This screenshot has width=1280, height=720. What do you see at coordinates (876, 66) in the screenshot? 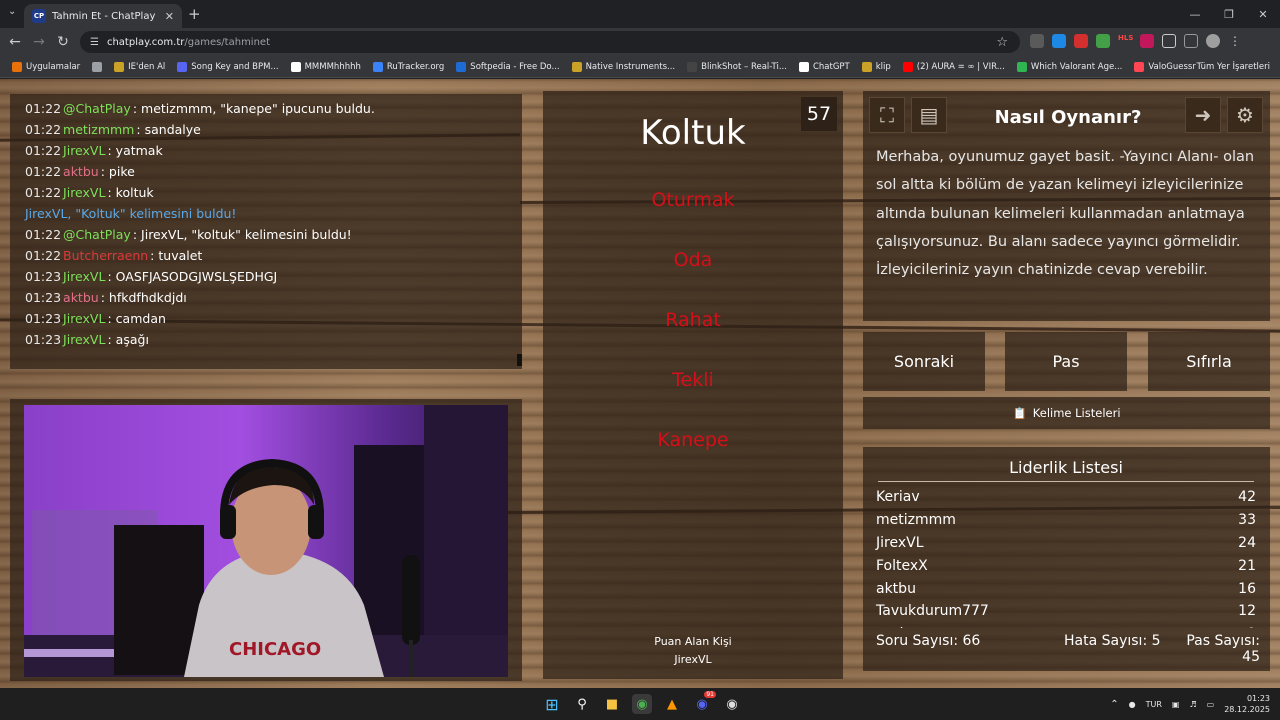
I see `bookmark-item: klip` at bounding box center [876, 66].